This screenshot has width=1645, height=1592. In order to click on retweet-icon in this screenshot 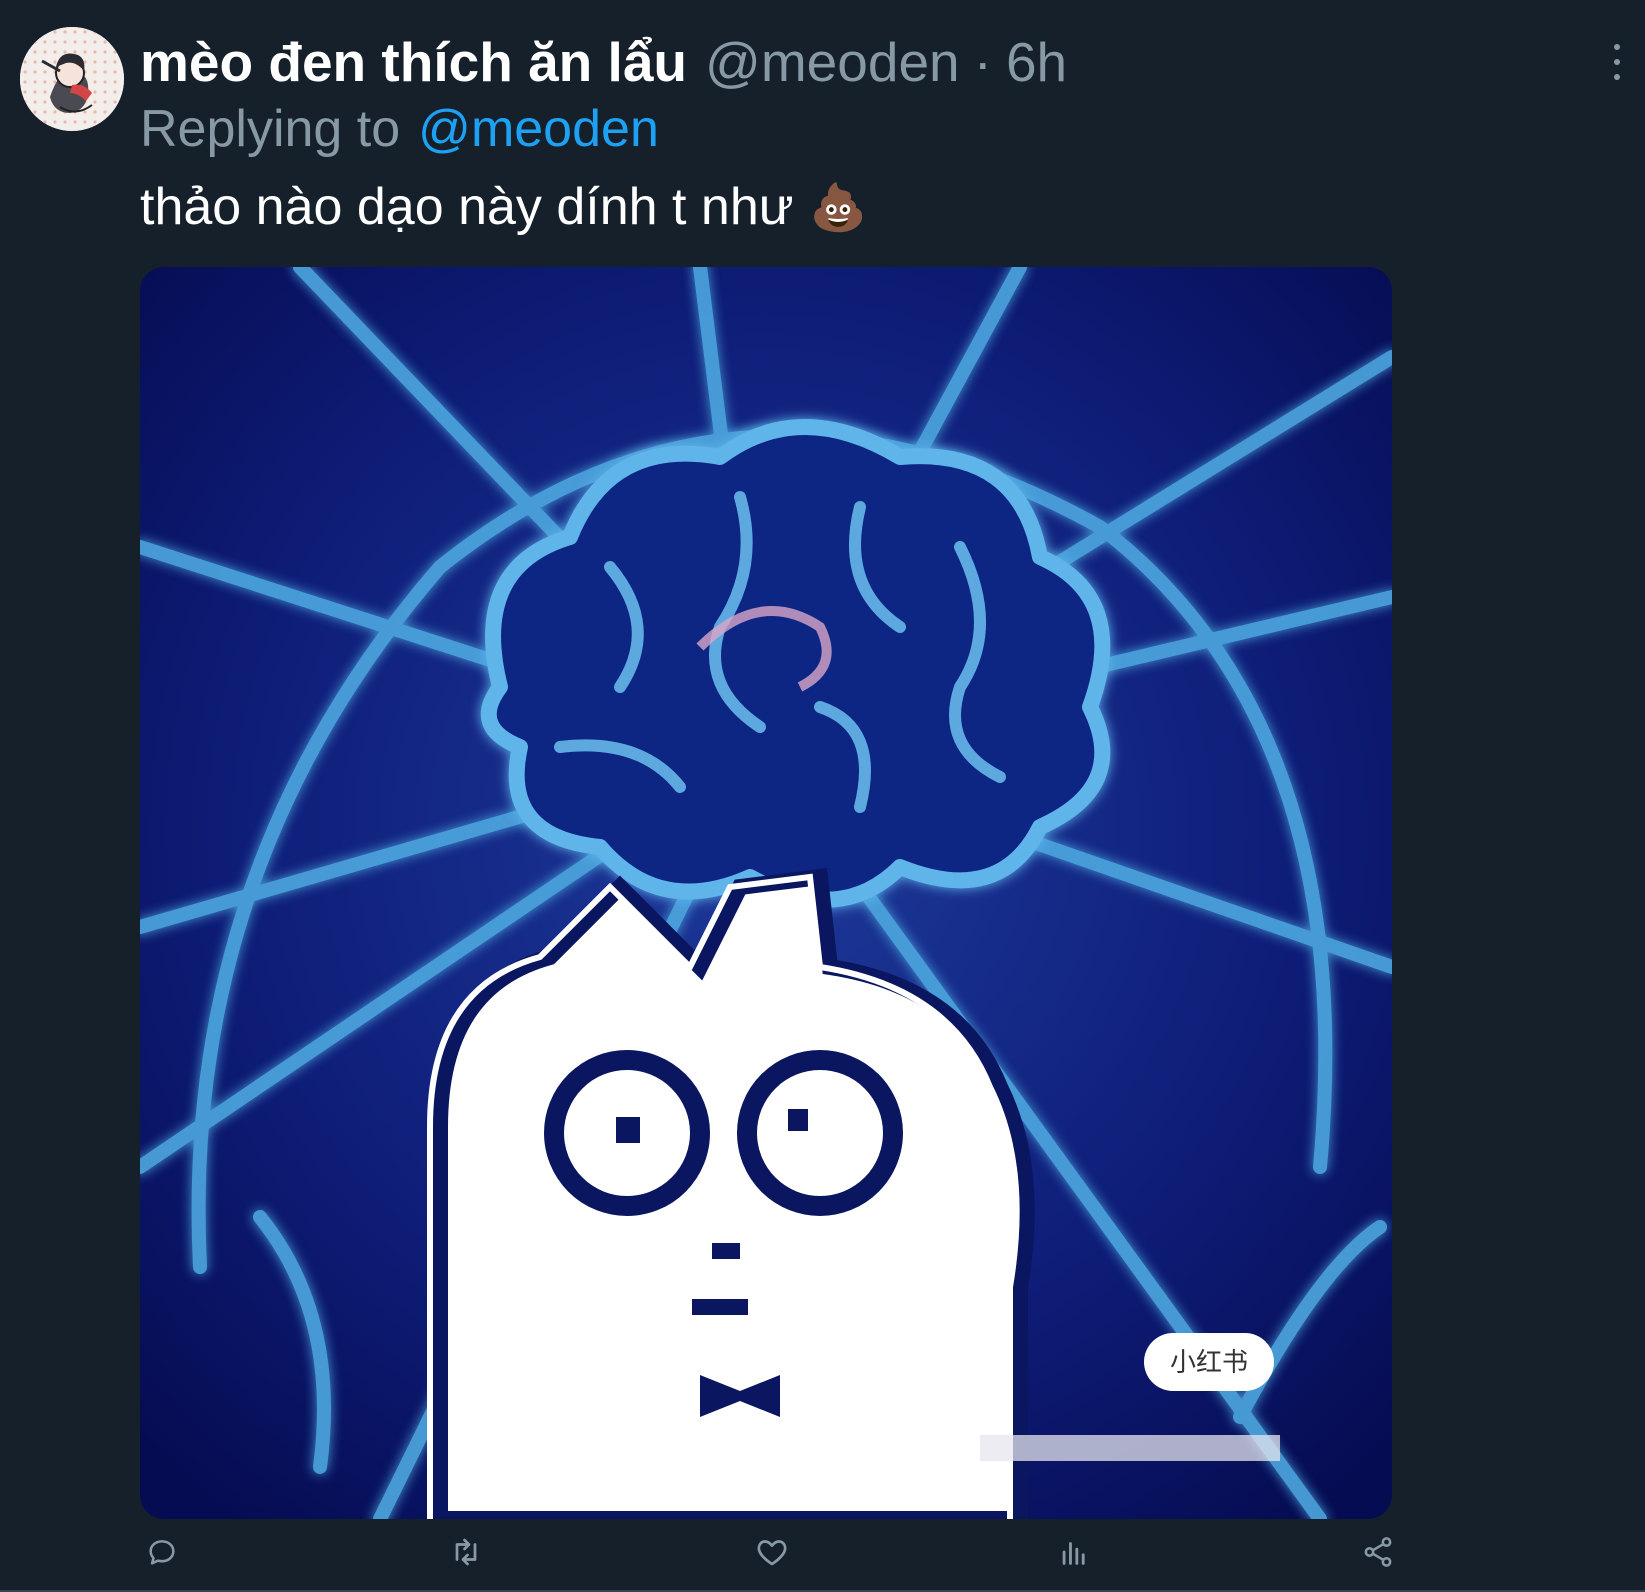, I will do `click(466, 1552)`.